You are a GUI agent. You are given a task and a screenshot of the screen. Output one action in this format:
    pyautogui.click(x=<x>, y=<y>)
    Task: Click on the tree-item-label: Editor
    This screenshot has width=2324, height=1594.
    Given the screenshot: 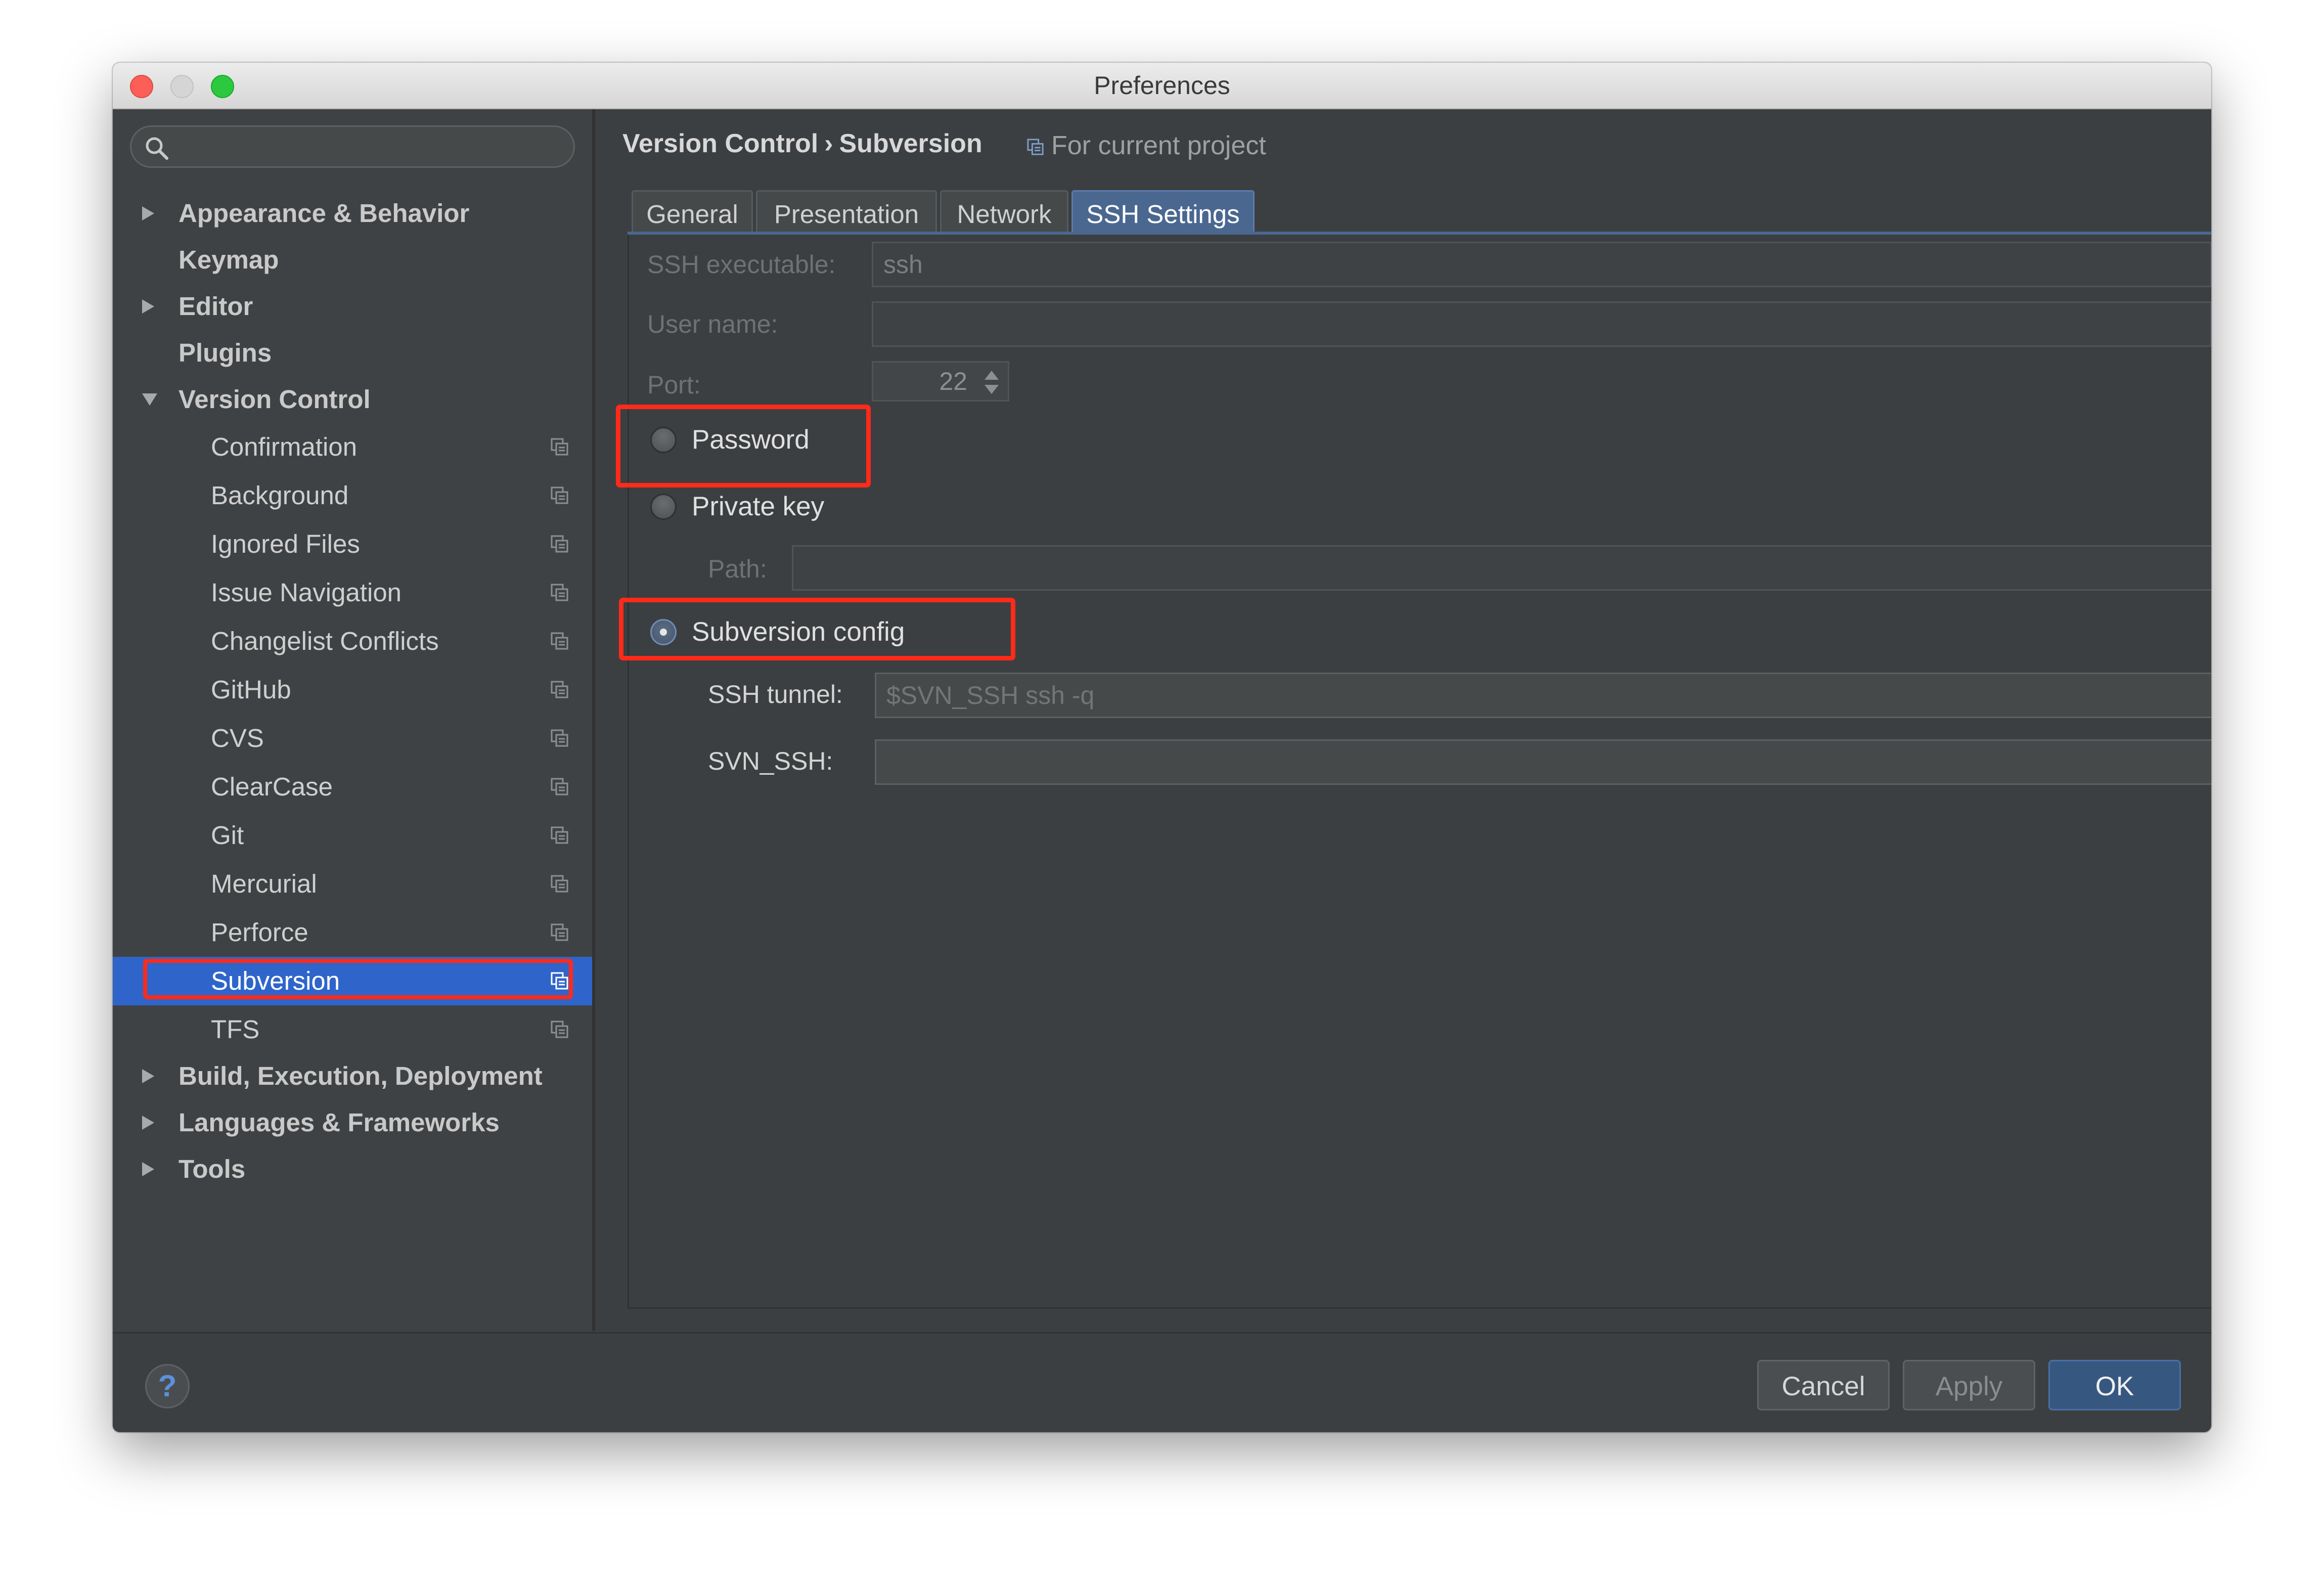 What is the action you would take?
    pyautogui.click(x=215, y=306)
    